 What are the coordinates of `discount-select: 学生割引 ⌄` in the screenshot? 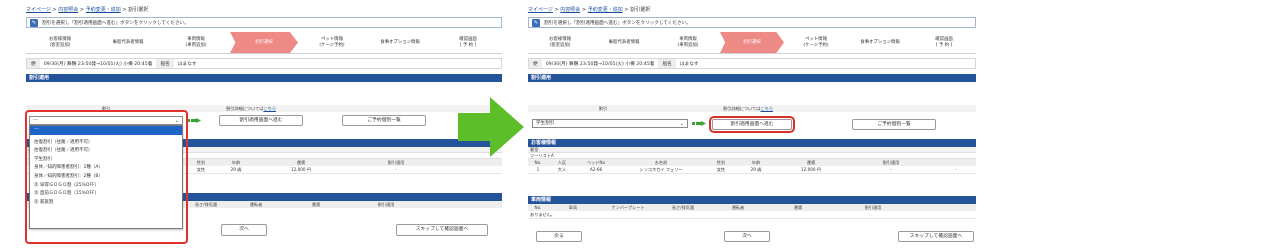 It's located at (610, 123).